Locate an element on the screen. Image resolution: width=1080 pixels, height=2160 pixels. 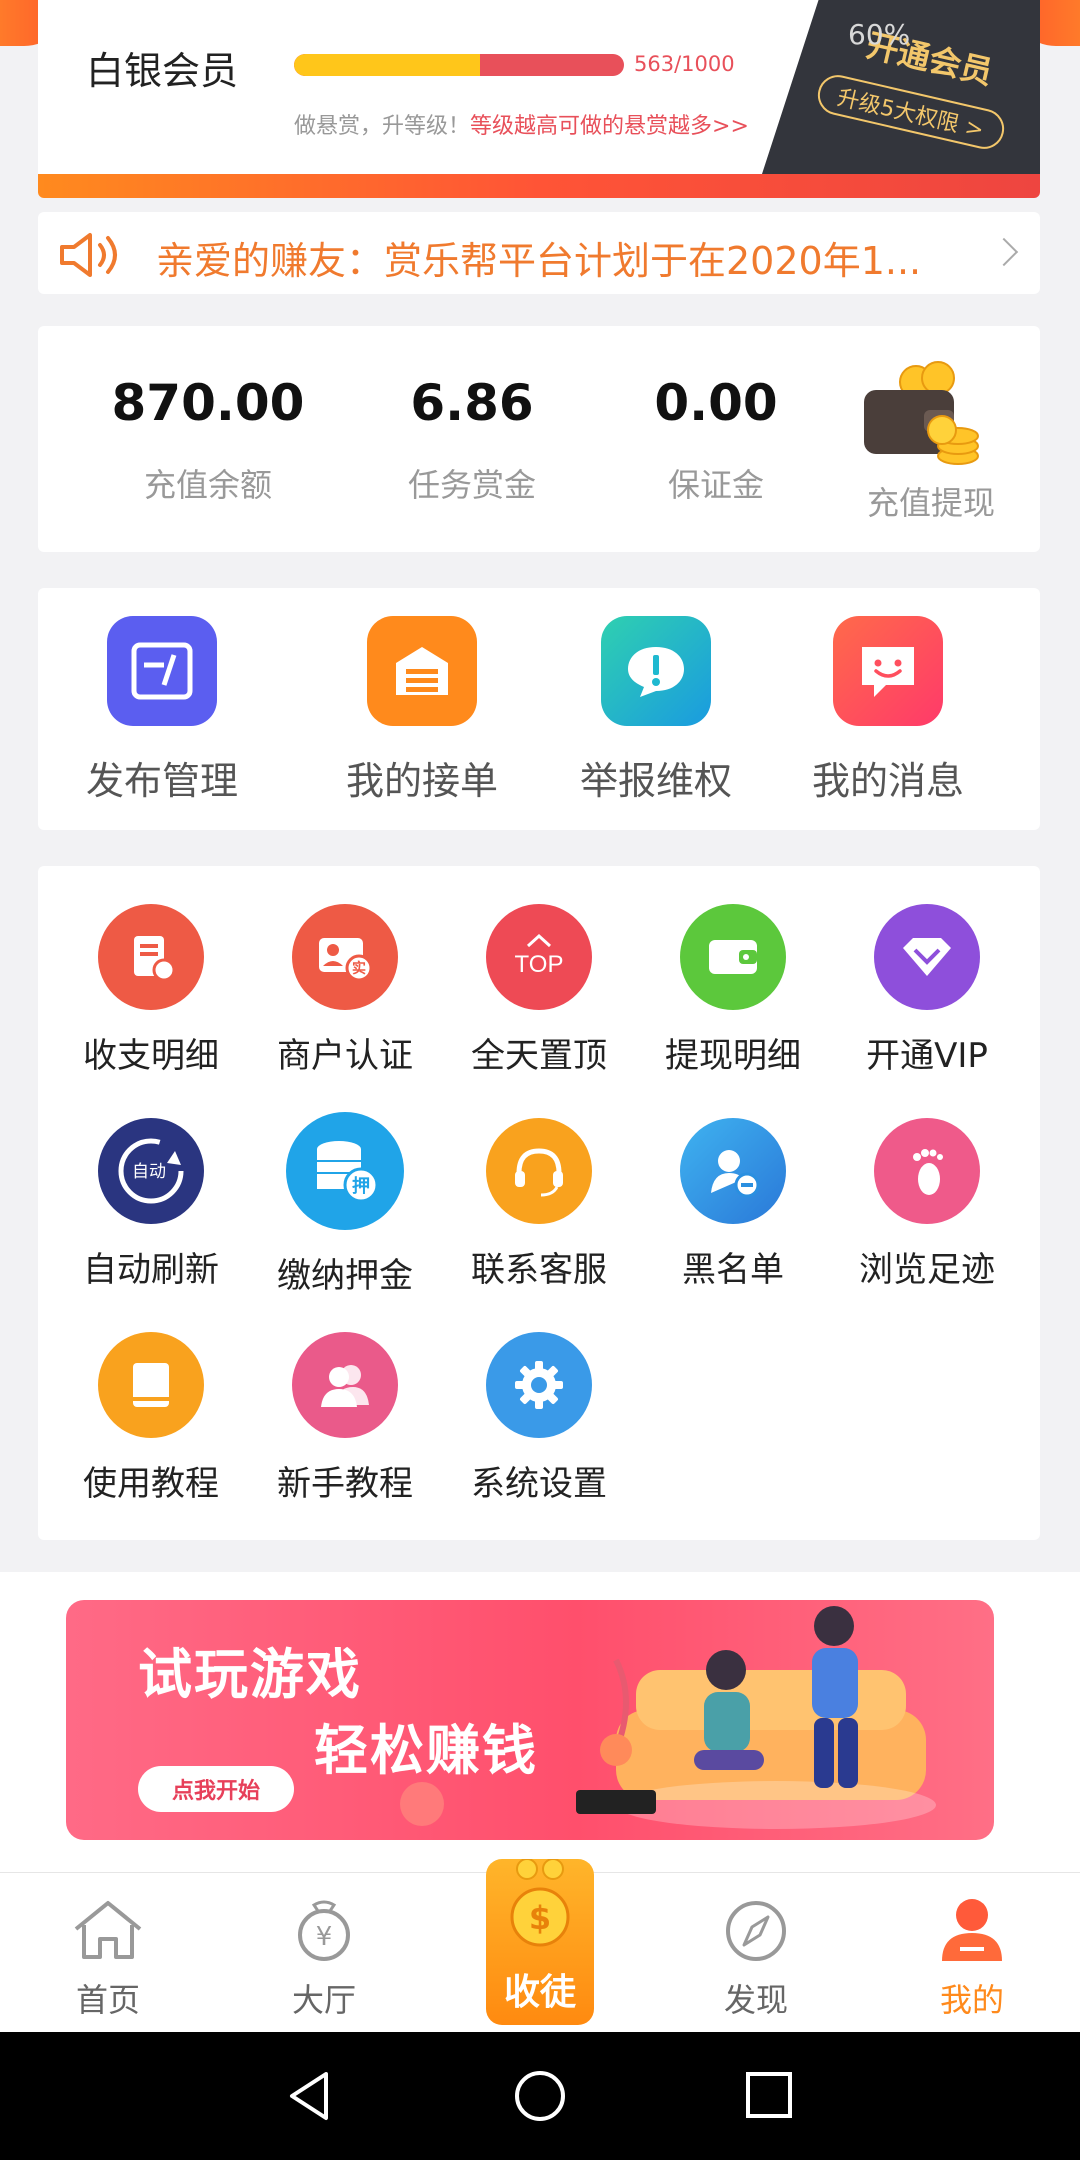
tool-label: 使用教程 is located at coordinates (151, 1484).